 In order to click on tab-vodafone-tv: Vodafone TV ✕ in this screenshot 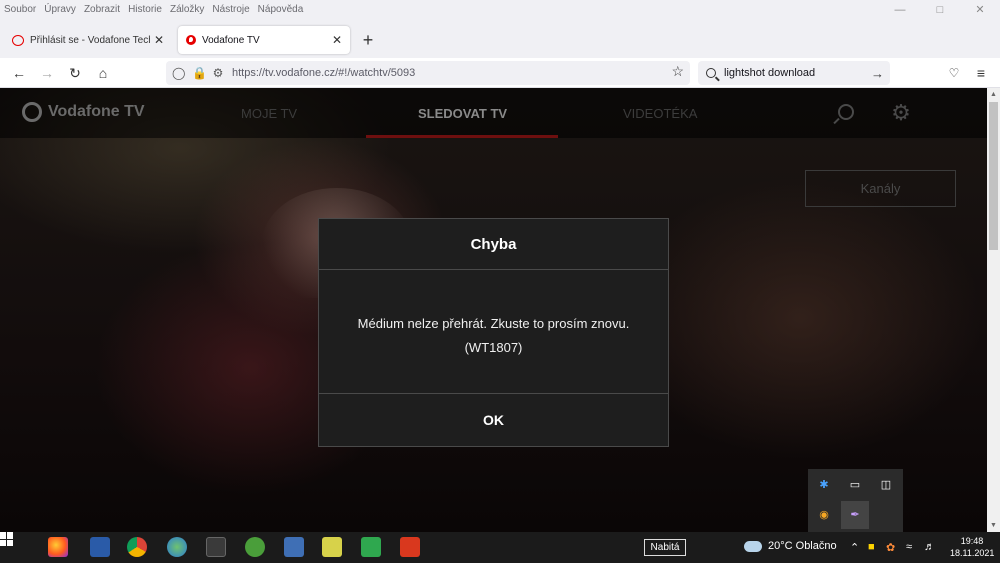, I will do `click(264, 40)`.